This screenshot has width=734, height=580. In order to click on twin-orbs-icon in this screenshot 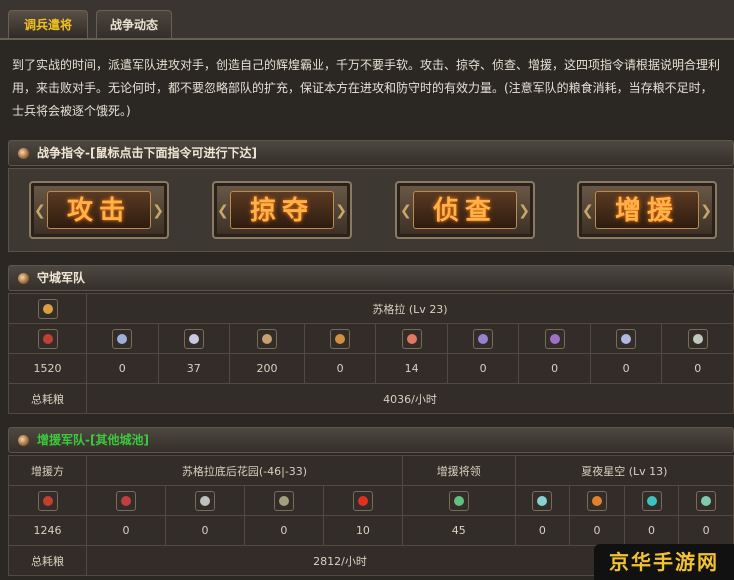, I will do `click(626, 338)`.